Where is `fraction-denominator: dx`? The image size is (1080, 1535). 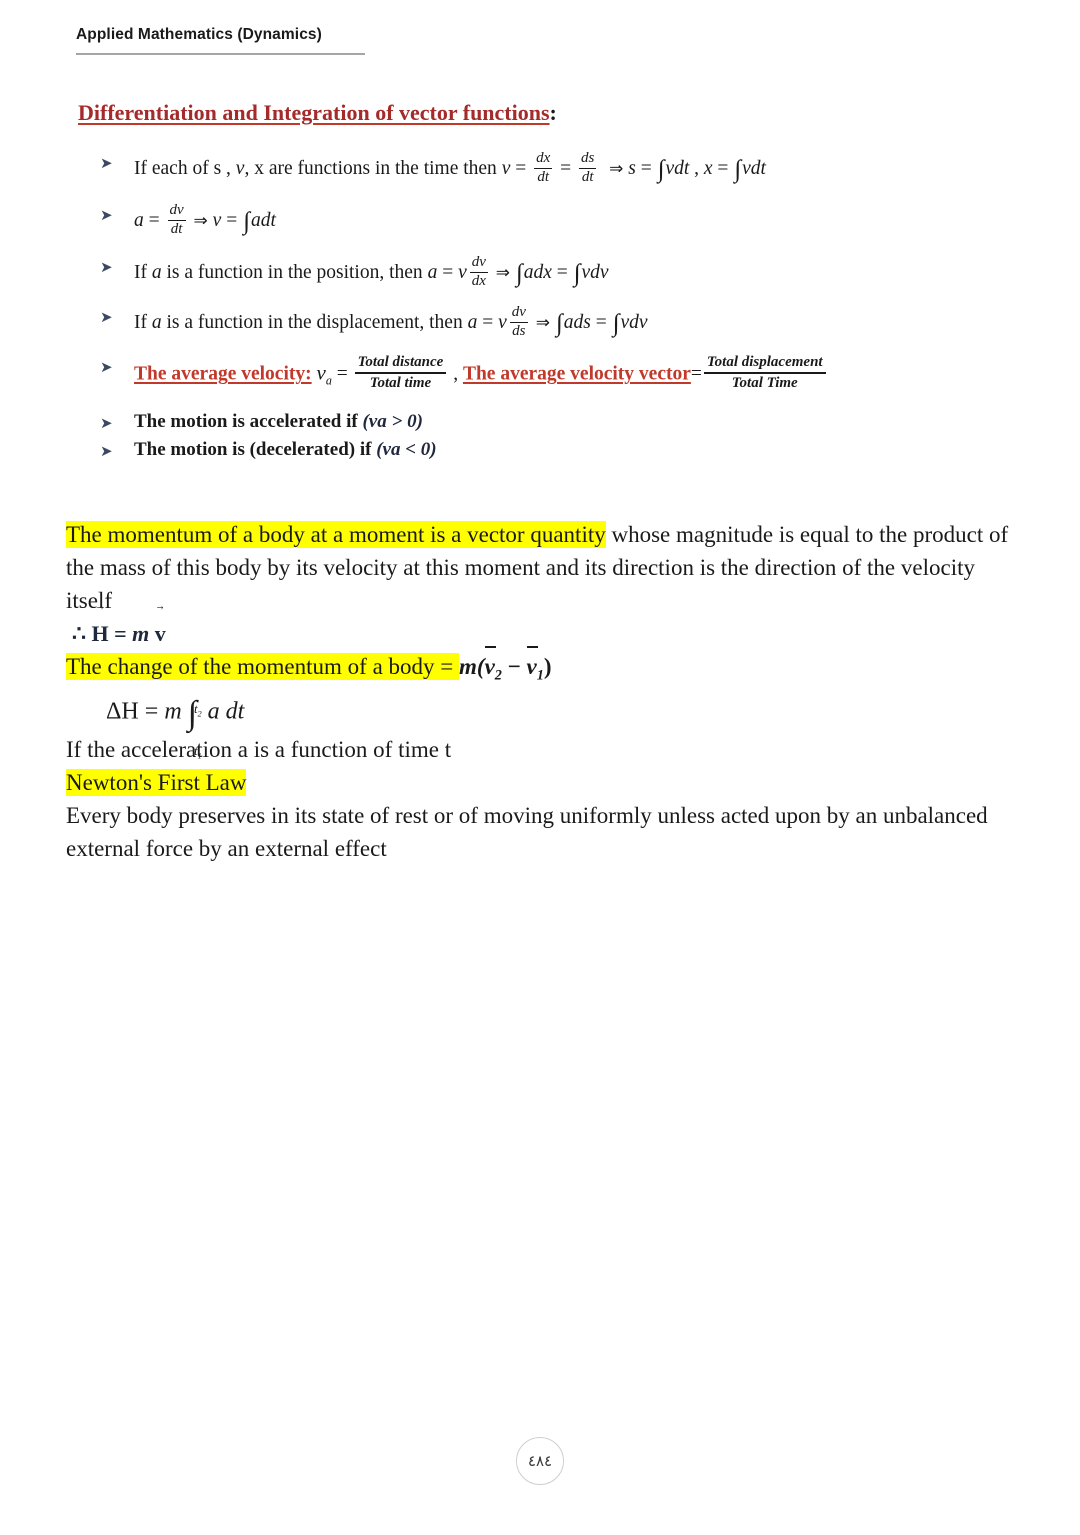 fraction-denominator: dx is located at coordinates (478, 281).